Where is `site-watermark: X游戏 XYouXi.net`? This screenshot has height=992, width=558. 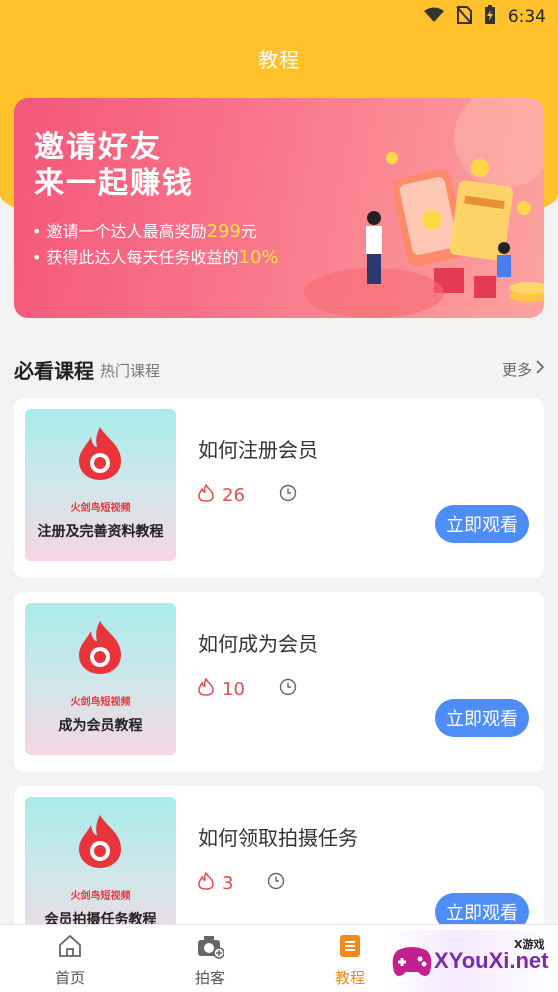
site-watermark: X游戏 XYouXi.net is located at coordinates (472, 961).